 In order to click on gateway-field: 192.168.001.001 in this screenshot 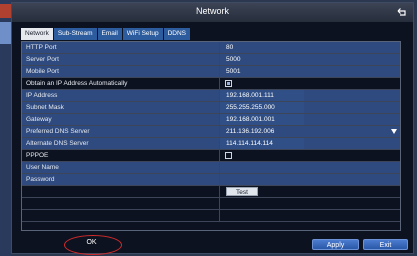, I will do `click(250, 119)`.